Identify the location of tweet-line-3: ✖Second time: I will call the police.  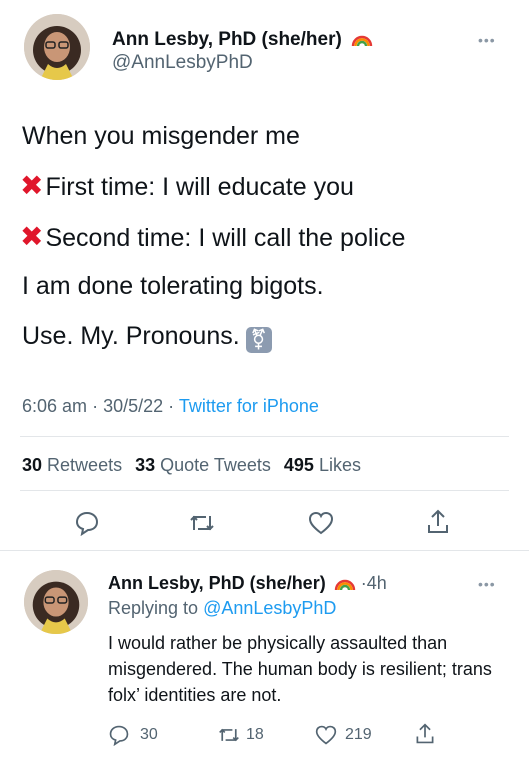
(212, 237).